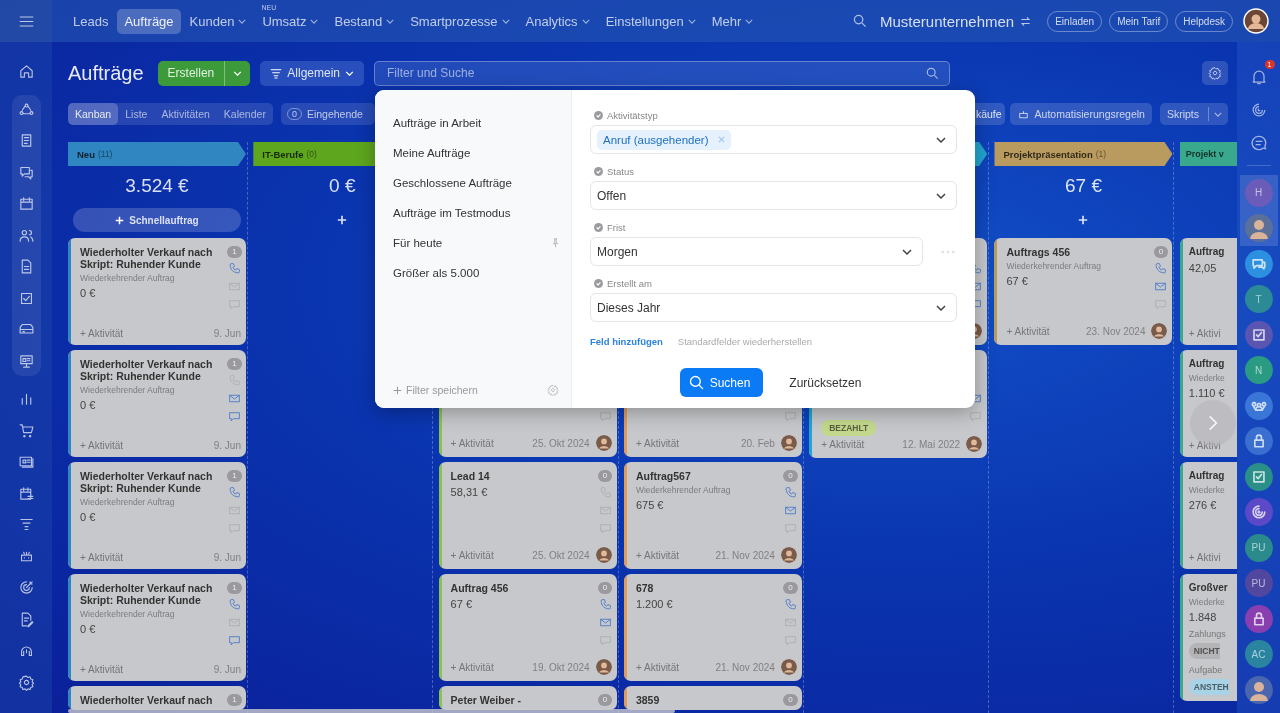  I want to click on field-label: Status, so click(620, 171).